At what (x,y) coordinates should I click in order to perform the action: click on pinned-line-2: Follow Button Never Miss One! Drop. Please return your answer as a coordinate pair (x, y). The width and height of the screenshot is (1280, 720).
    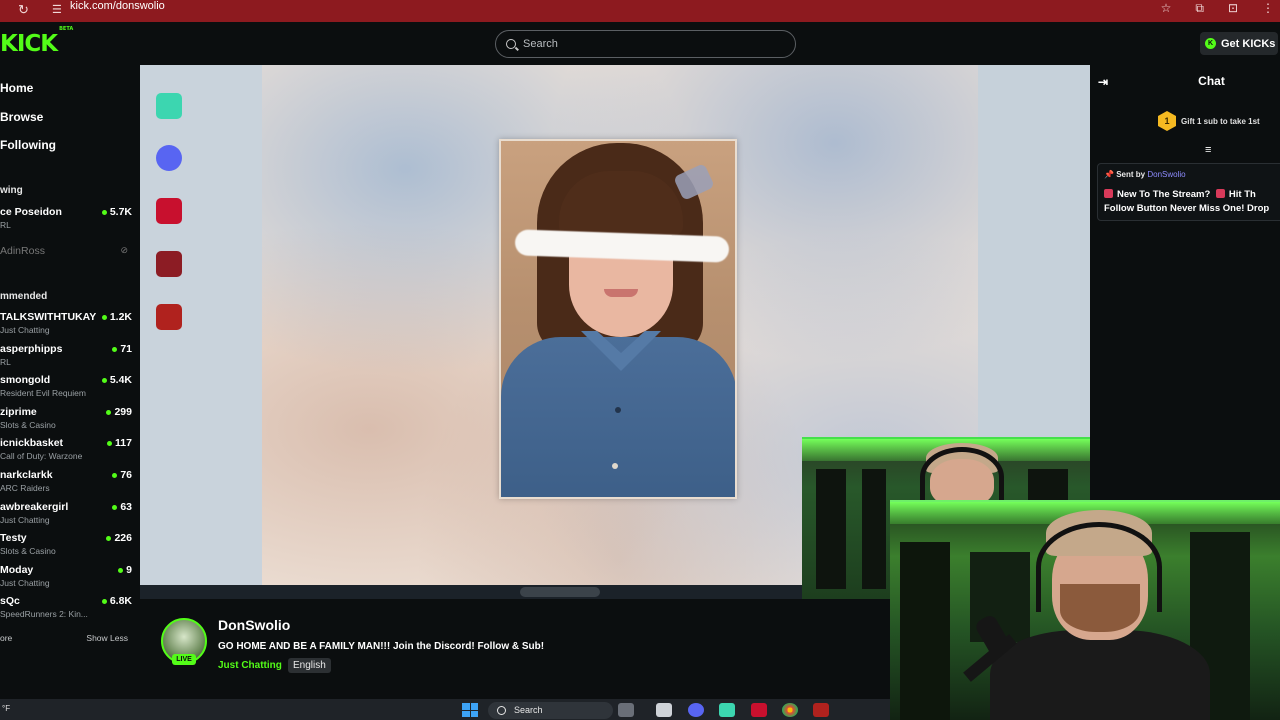
    Looking at the image, I should click on (1187, 208).